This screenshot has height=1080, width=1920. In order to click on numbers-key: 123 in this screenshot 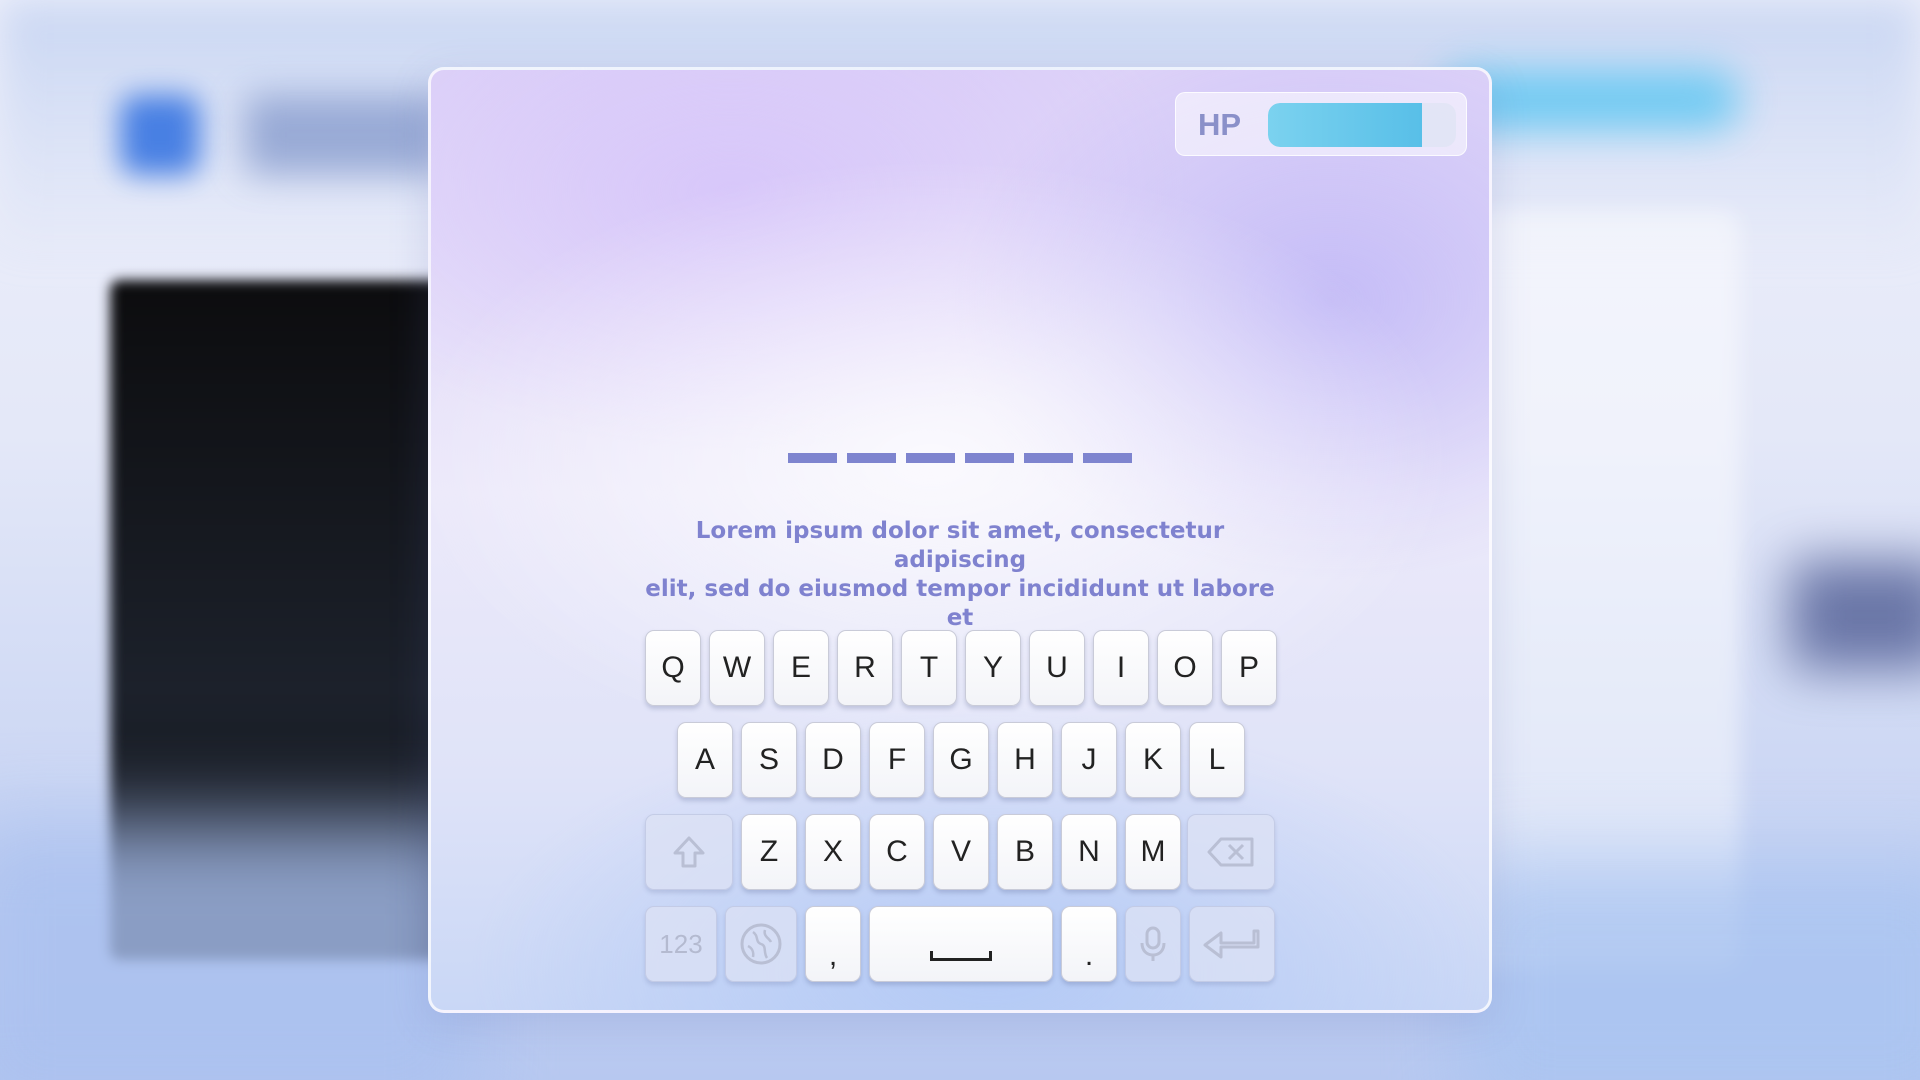, I will do `click(681, 944)`.